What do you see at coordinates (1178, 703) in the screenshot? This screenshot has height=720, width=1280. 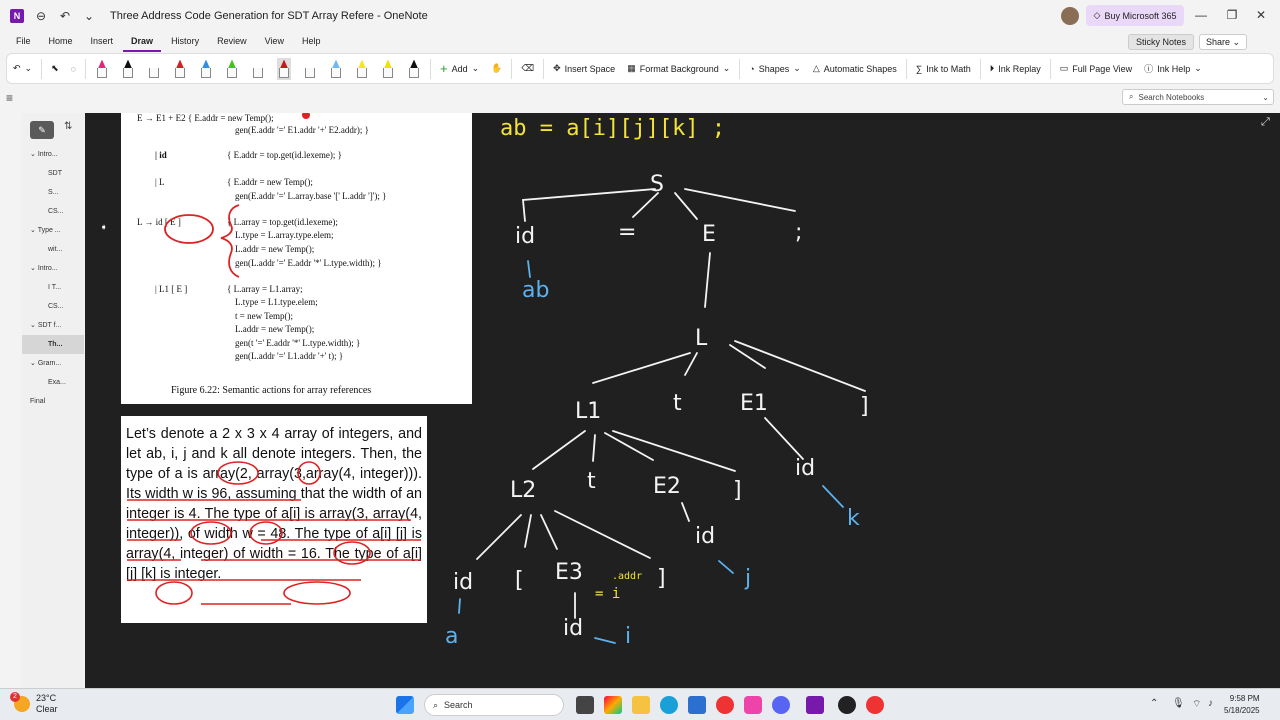 I see `microphone-icon: 🎙` at bounding box center [1178, 703].